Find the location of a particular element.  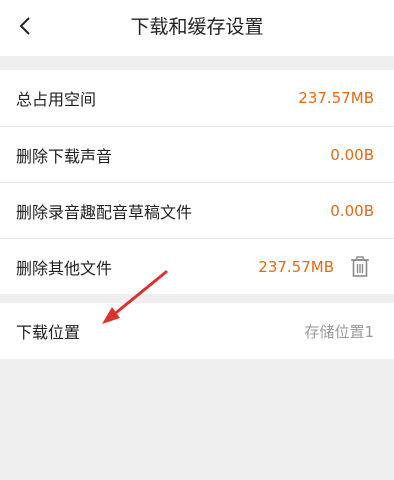

download-location-value: 存储位置1 is located at coordinates (339, 331).